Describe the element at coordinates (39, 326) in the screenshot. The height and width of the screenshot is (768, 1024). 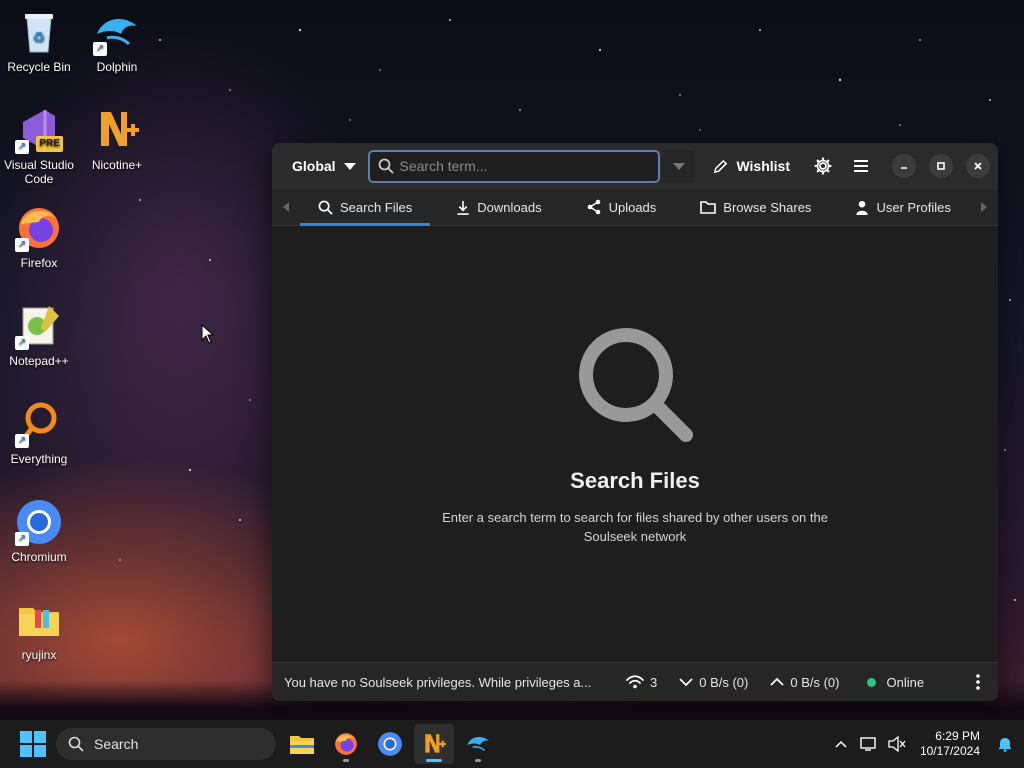
I see `notepadpp-icon: ↗` at that location.